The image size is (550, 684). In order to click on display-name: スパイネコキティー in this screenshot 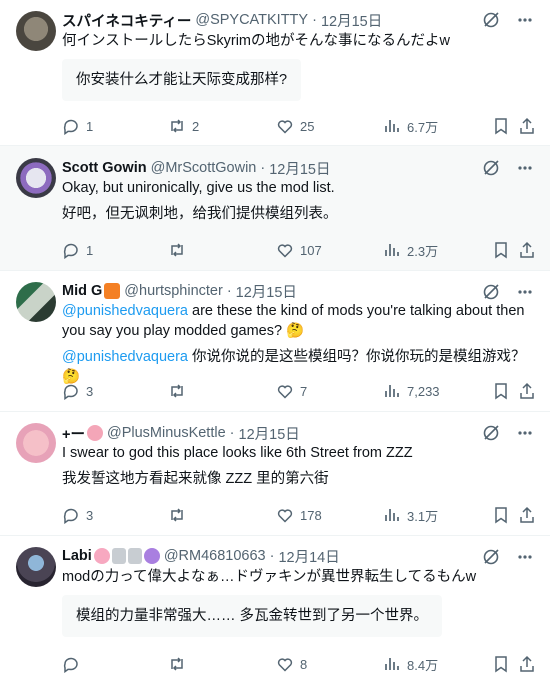, I will do `click(126, 20)`.